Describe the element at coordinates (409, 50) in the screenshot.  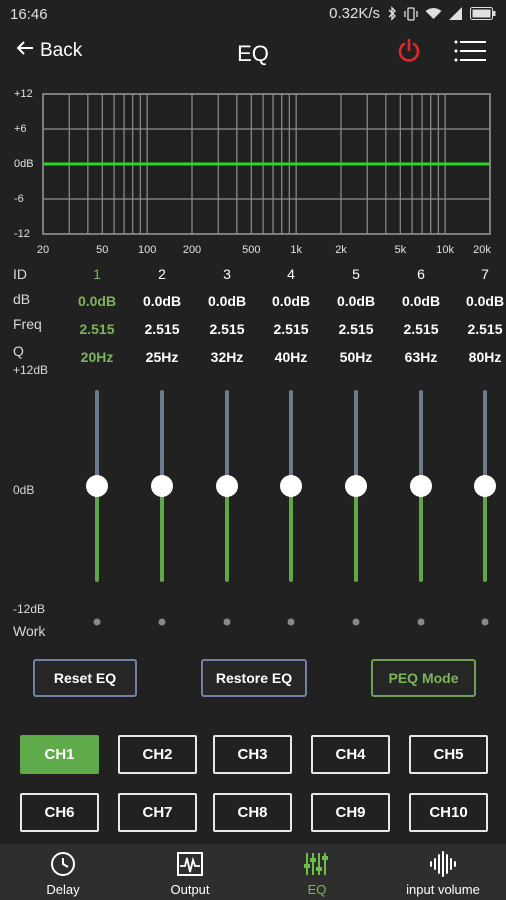
I see `power-icon` at that location.